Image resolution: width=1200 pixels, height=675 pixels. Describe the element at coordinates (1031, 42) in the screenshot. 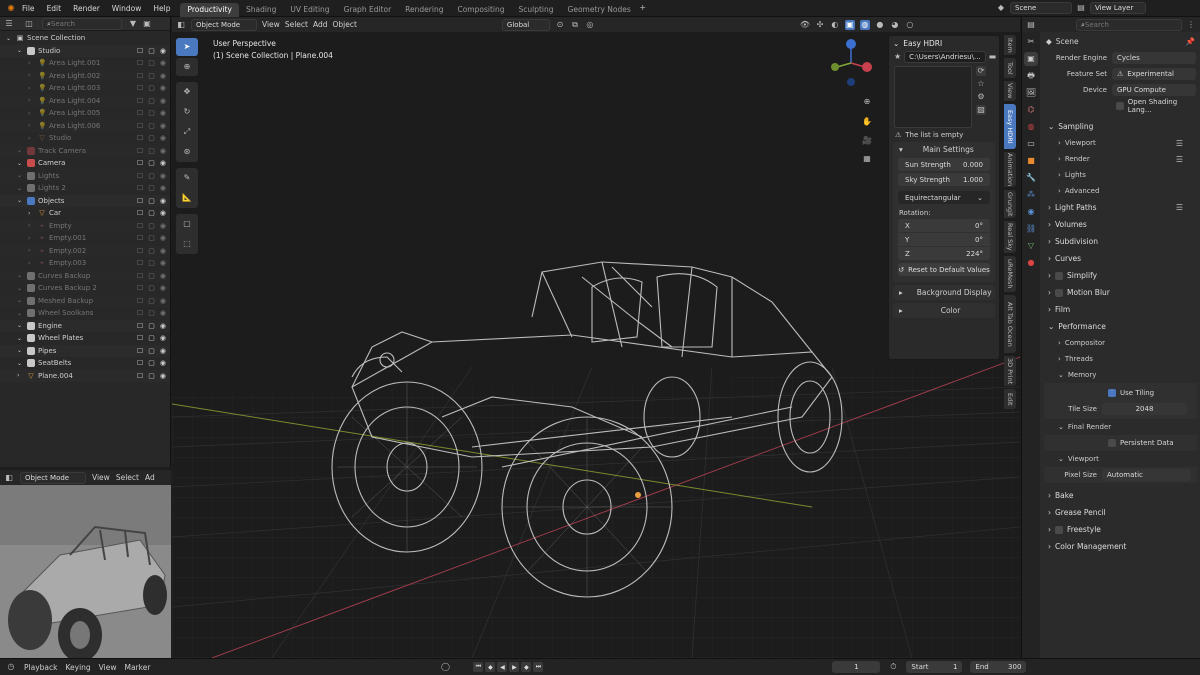

I see `tool-settings-icon: ✂` at that location.